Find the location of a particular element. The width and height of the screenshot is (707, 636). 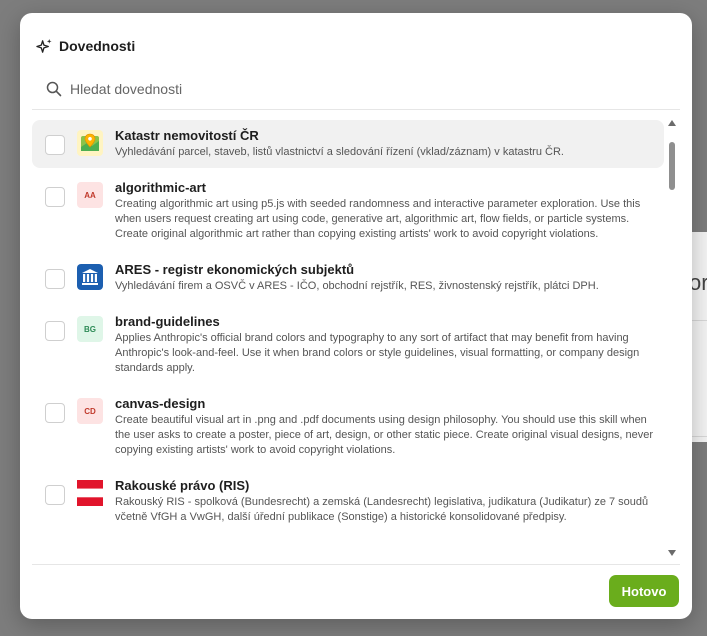

skill-name: algorithmic-art is located at coordinates (161, 187).